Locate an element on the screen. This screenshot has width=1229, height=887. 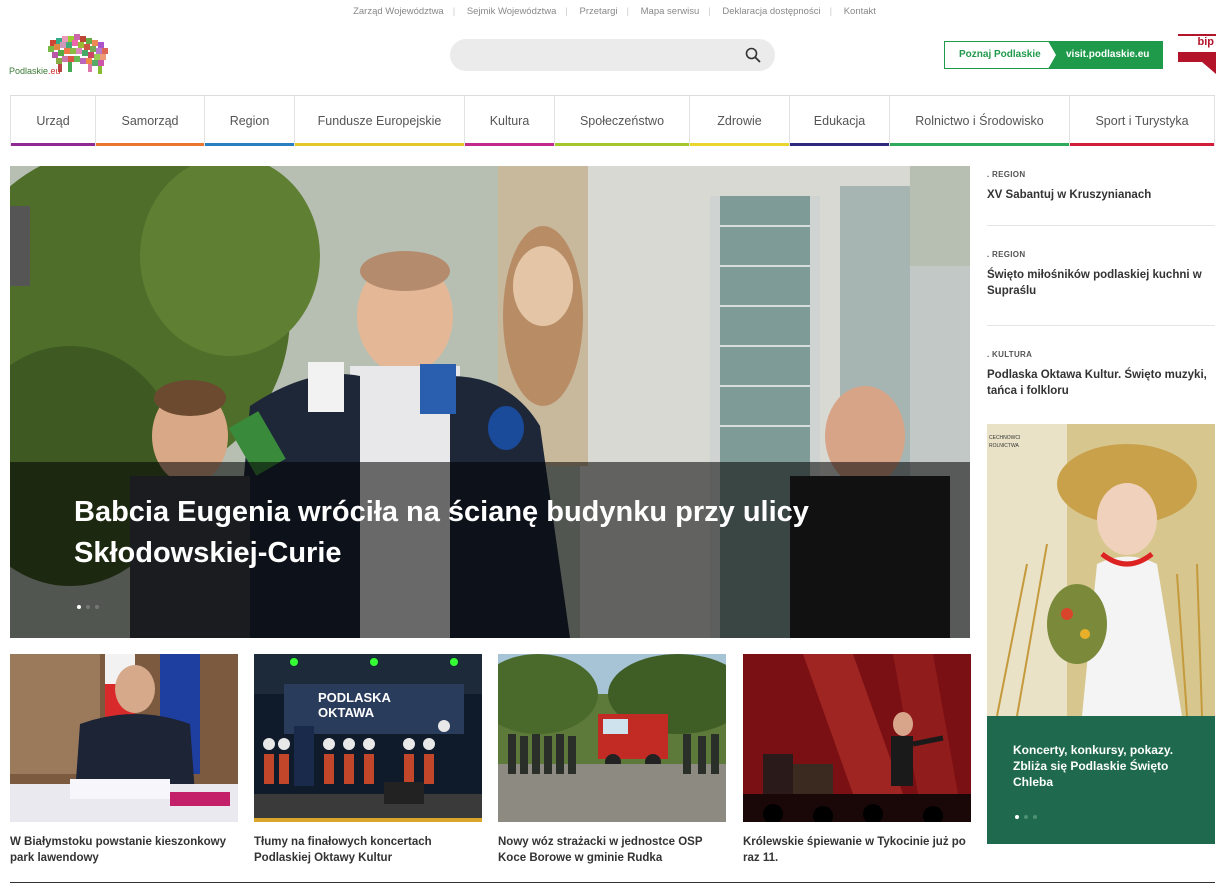
site-logo: Podlaskie.eu is located at coordinates (62, 55).